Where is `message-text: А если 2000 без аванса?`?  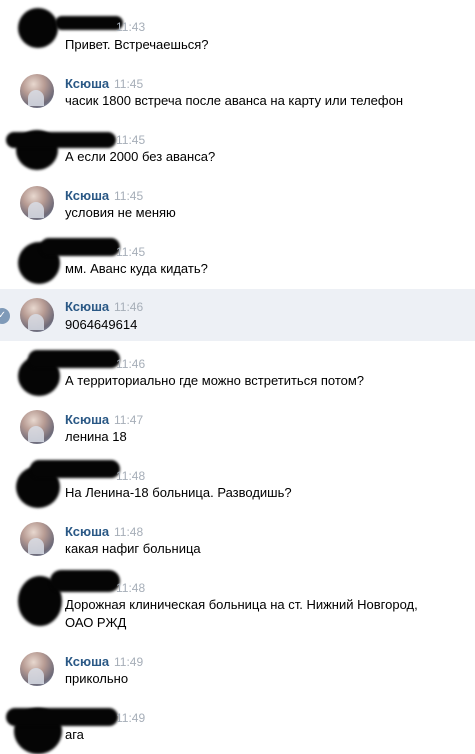 message-text: А если 2000 без аванса? is located at coordinates (140, 156).